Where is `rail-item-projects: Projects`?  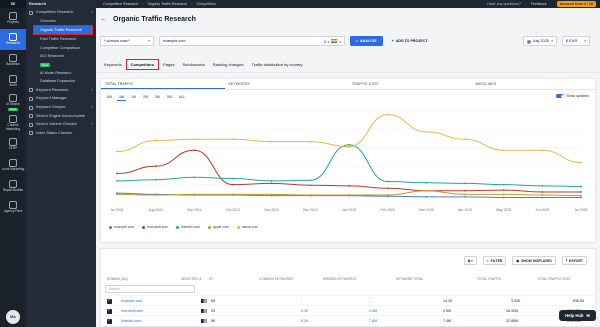
rail-item-projects: Projects is located at coordinates (13, 18).